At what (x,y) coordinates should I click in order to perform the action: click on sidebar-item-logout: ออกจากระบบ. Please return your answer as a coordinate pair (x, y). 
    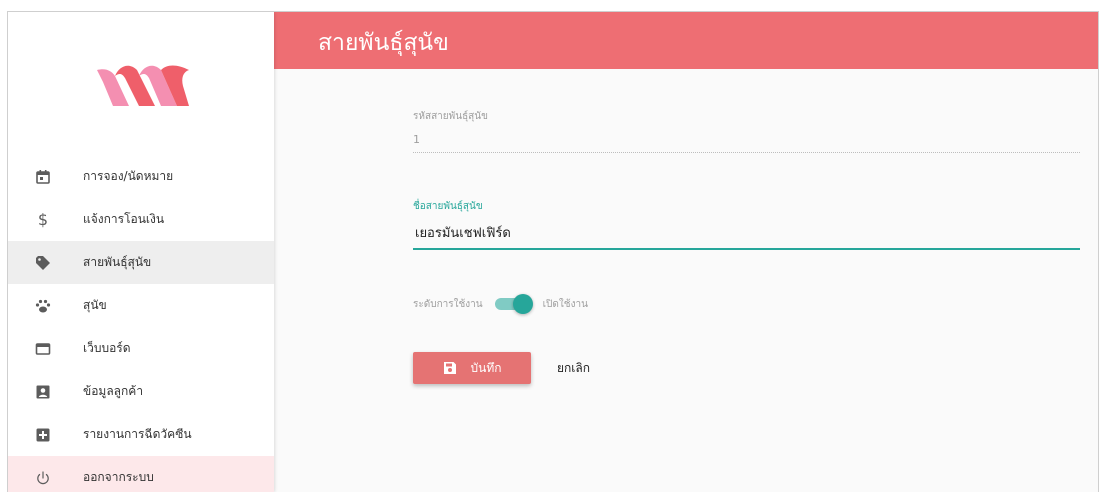
    Looking at the image, I should click on (141, 474).